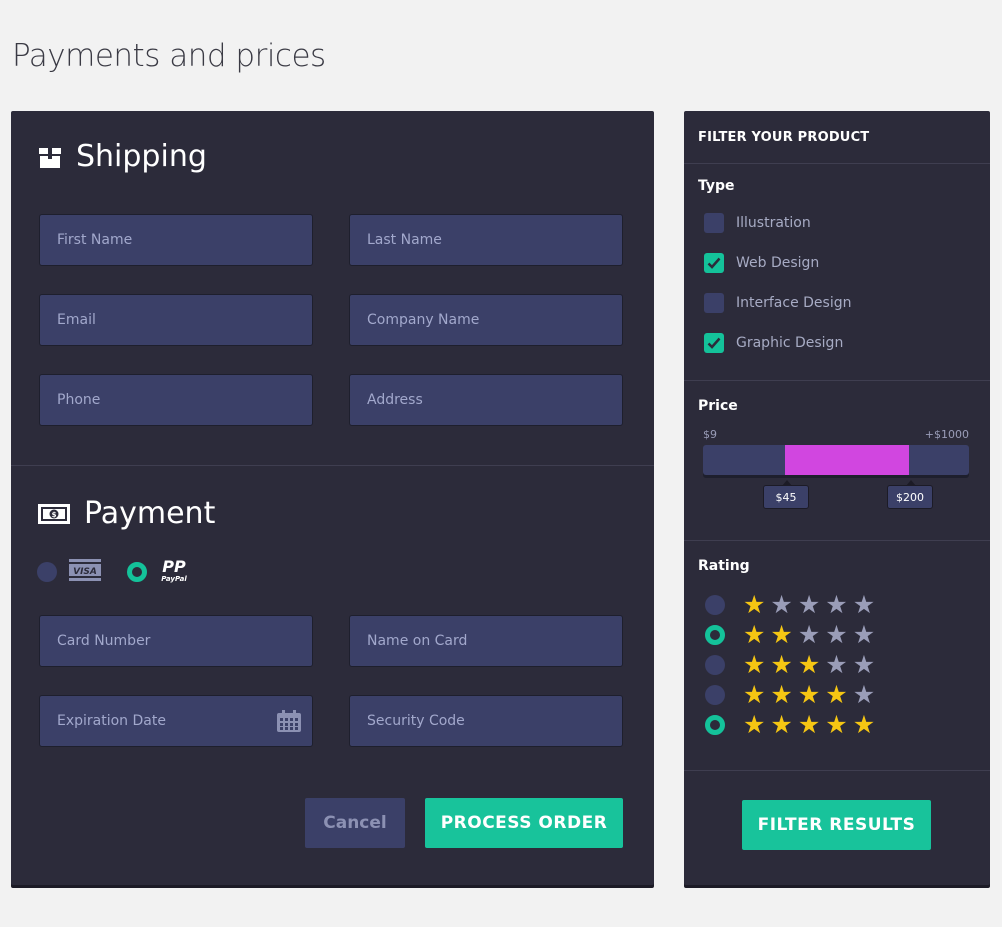  What do you see at coordinates (847, 460) in the screenshot?
I see `price-range-fill` at bounding box center [847, 460].